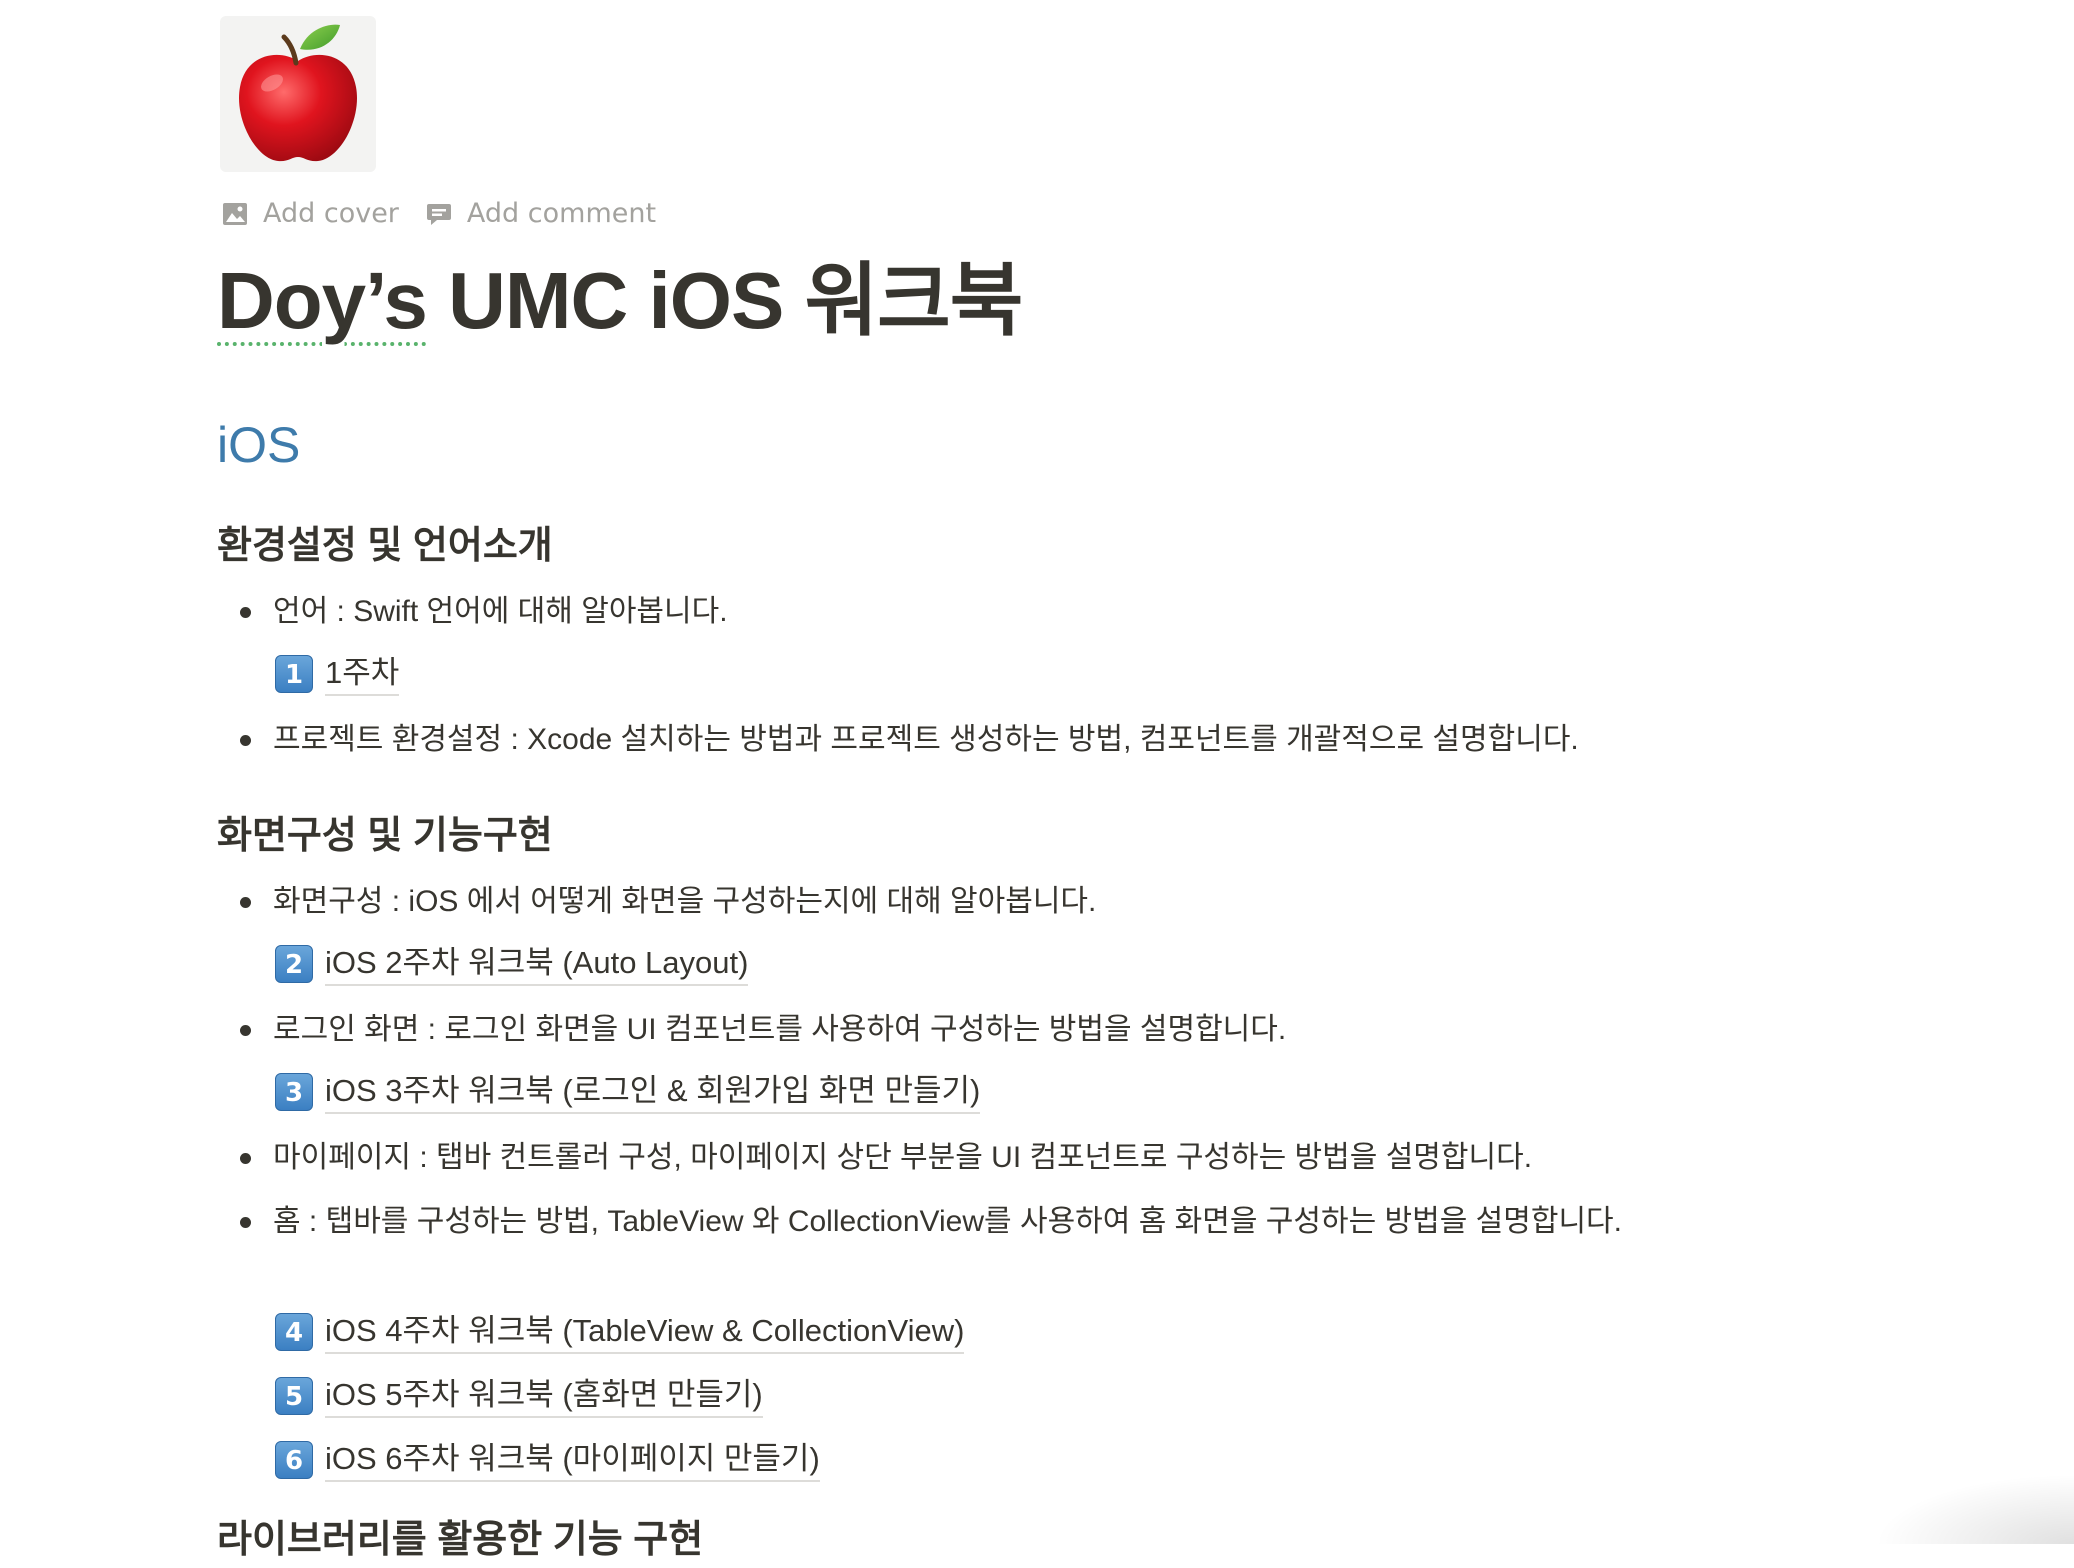  Describe the element at coordinates (294, 1332) in the screenshot. I see `keycap-4-icon: 4` at that location.